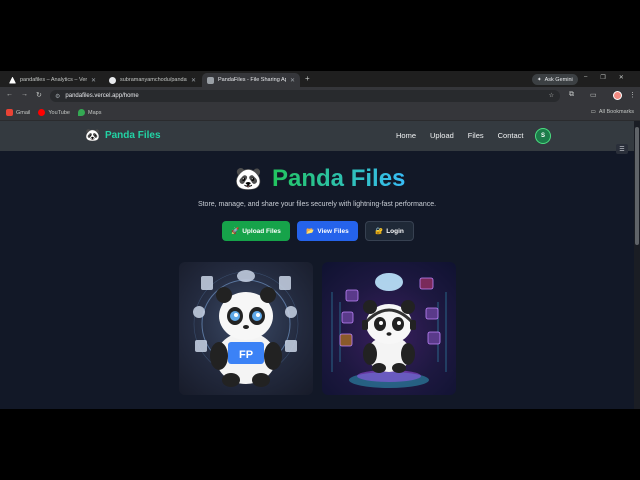 The width and height of the screenshot is (640, 480). I want to click on login-label: Login, so click(395, 231).